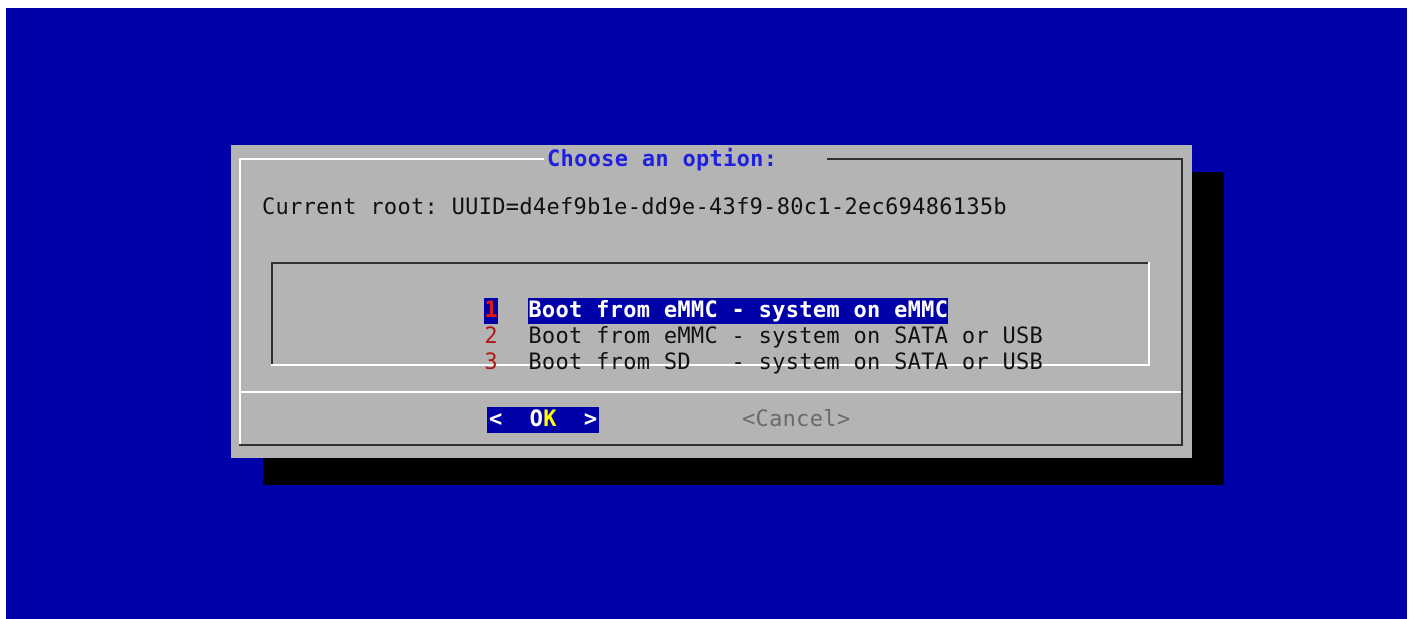 The width and height of the screenshot is (1415, 619). What do you see at coordinates (240, 301) in the screenshot?
I see `dialog-frame-left` at bounding box center [240, 301].